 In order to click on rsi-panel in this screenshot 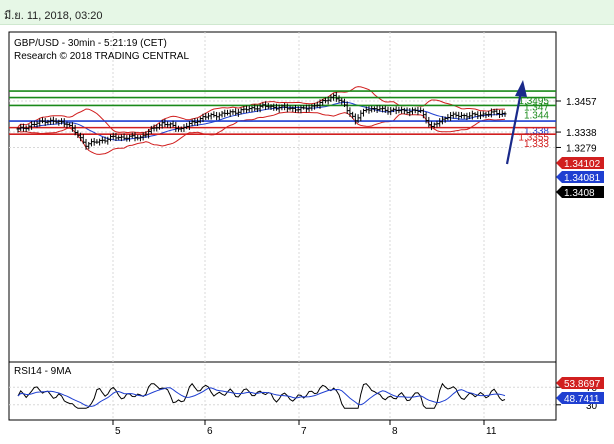, I will do `click(282, 391)`.